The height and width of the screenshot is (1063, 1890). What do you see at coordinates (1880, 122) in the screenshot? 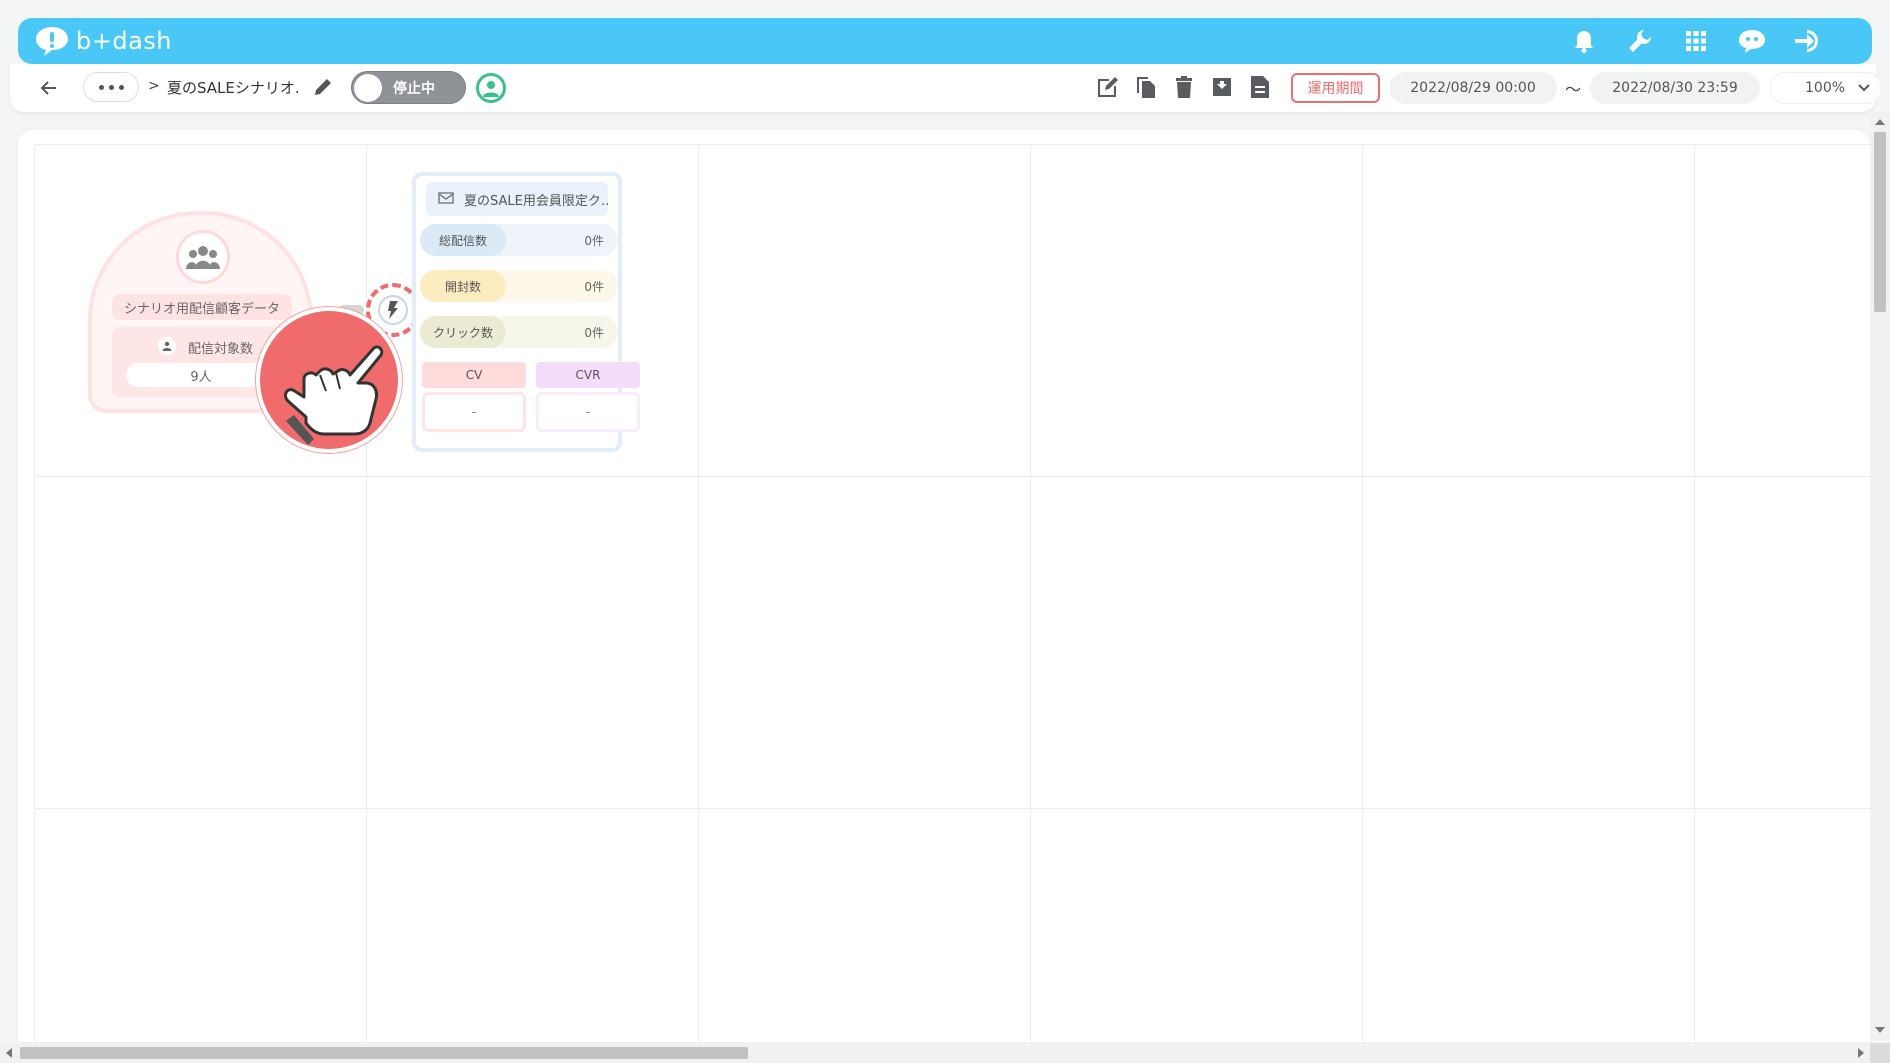
I see `scroll-up-icon` at bounding box center [1880, 122].